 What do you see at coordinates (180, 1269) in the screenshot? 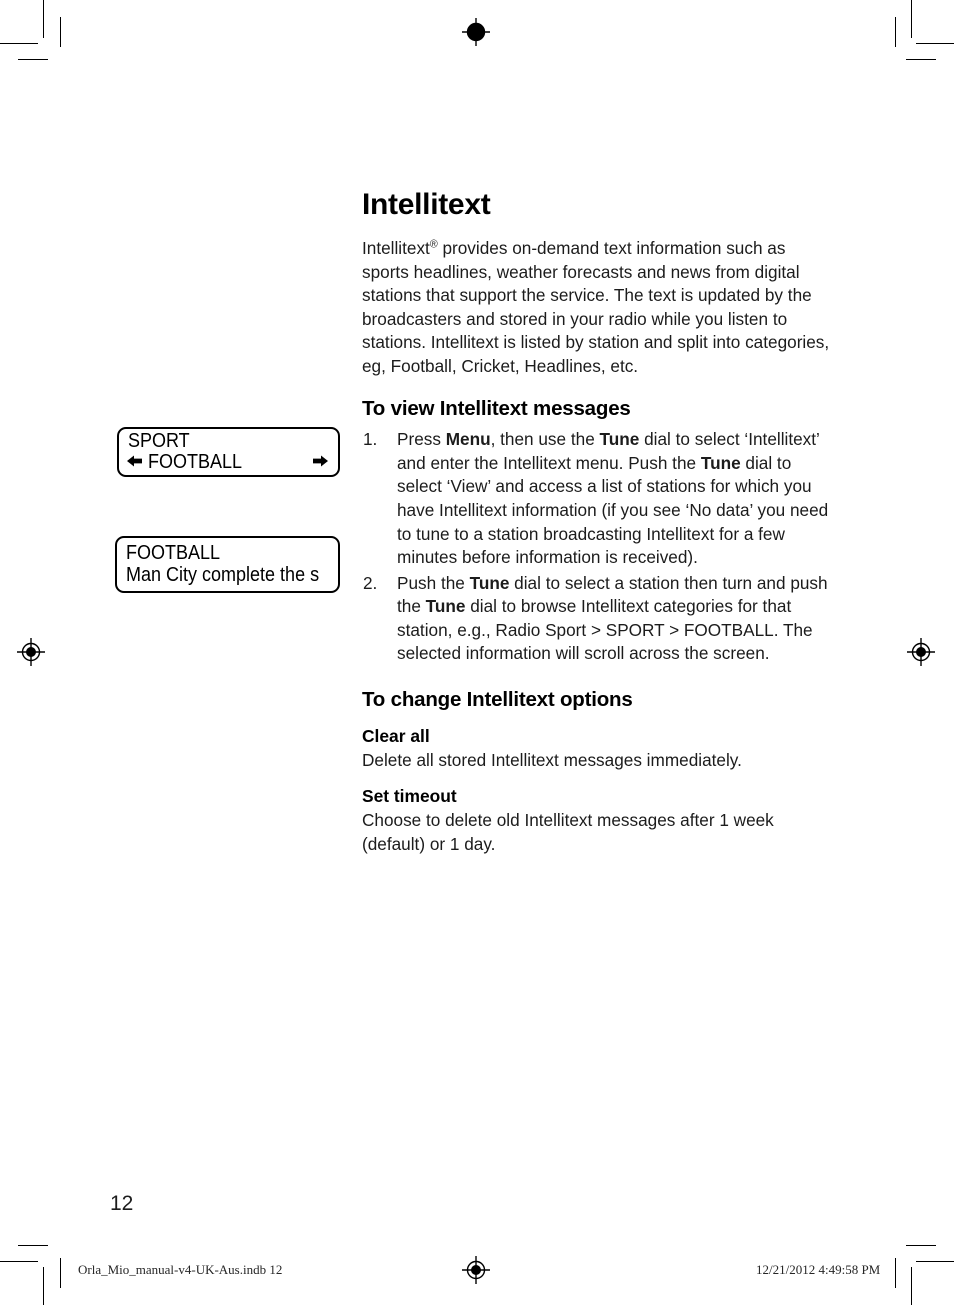
I see `footer-file-name: Orla_Mio_manual-v4-UK-Aus.indb 12` at bounding box center [180, 1269].